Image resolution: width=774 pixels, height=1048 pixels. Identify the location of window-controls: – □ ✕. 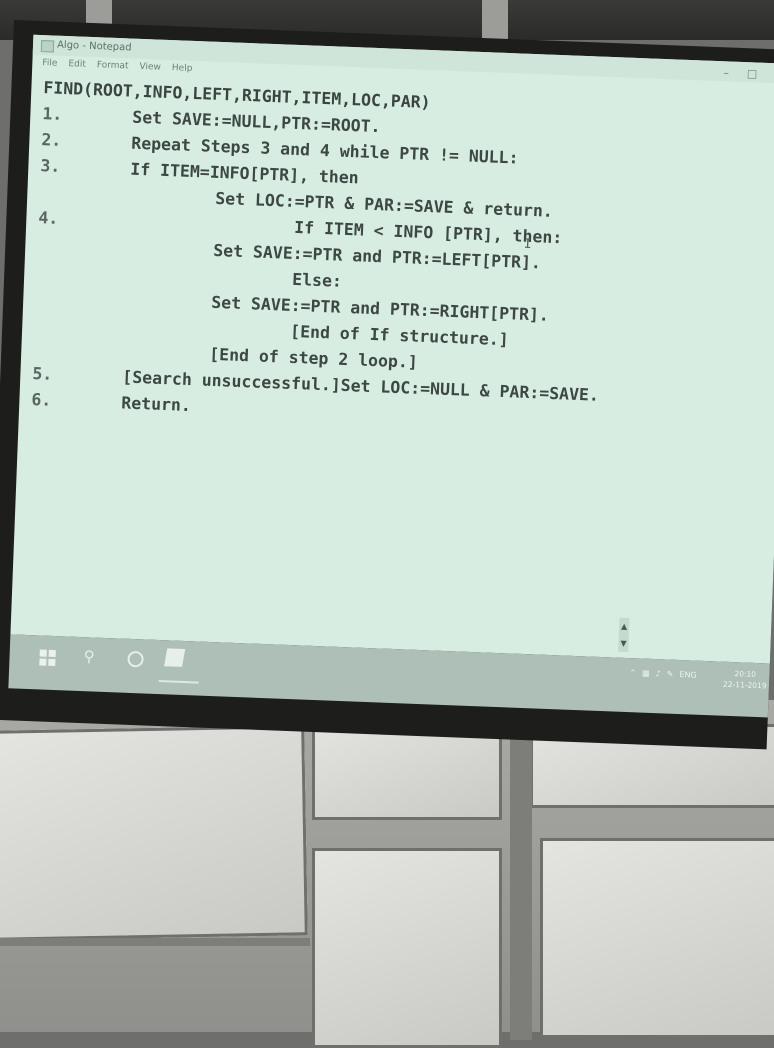
(748, 74).